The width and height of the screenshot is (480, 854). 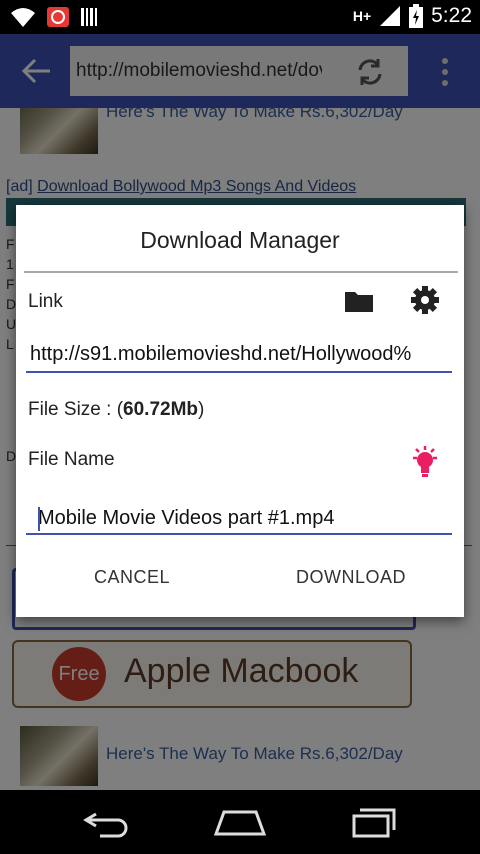 What do you see at coordinates (45, 301) in the screenshot?
I see `link-label: Link` at bounding box center [45, 301].